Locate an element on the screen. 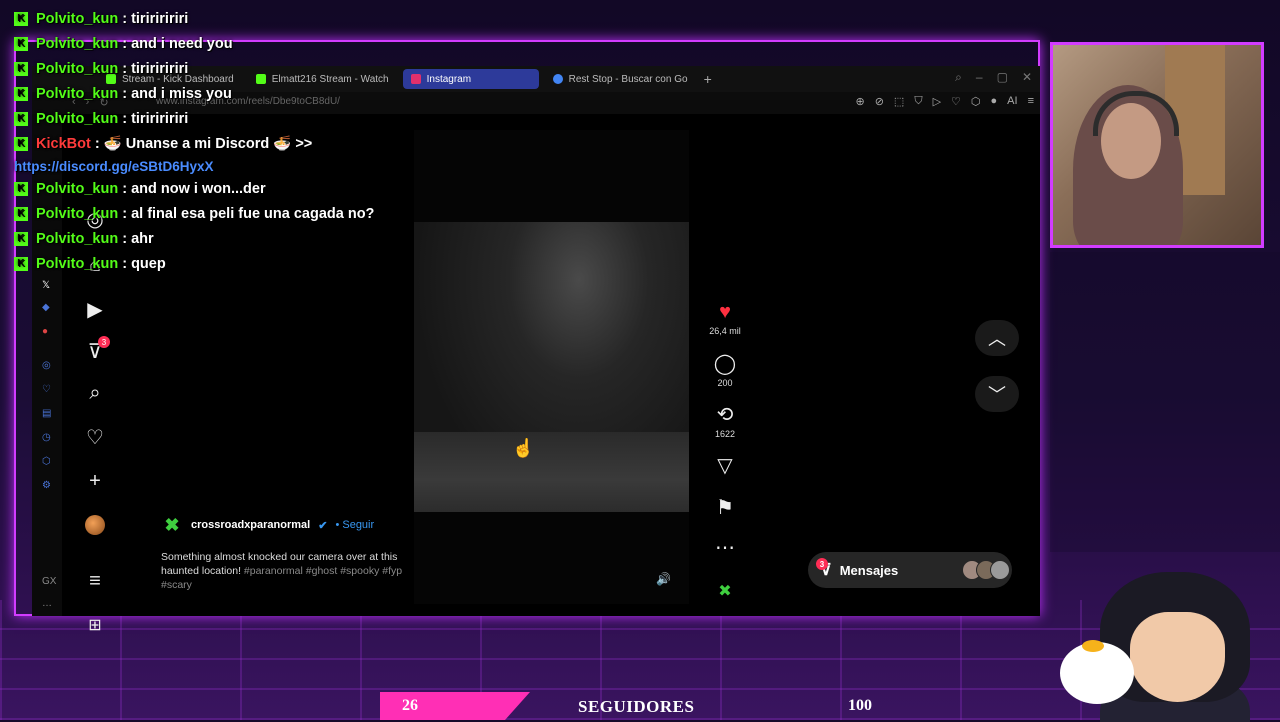 The image size is (1280, 722). close-icon: ✕ is located at coordinates (1027, 77).